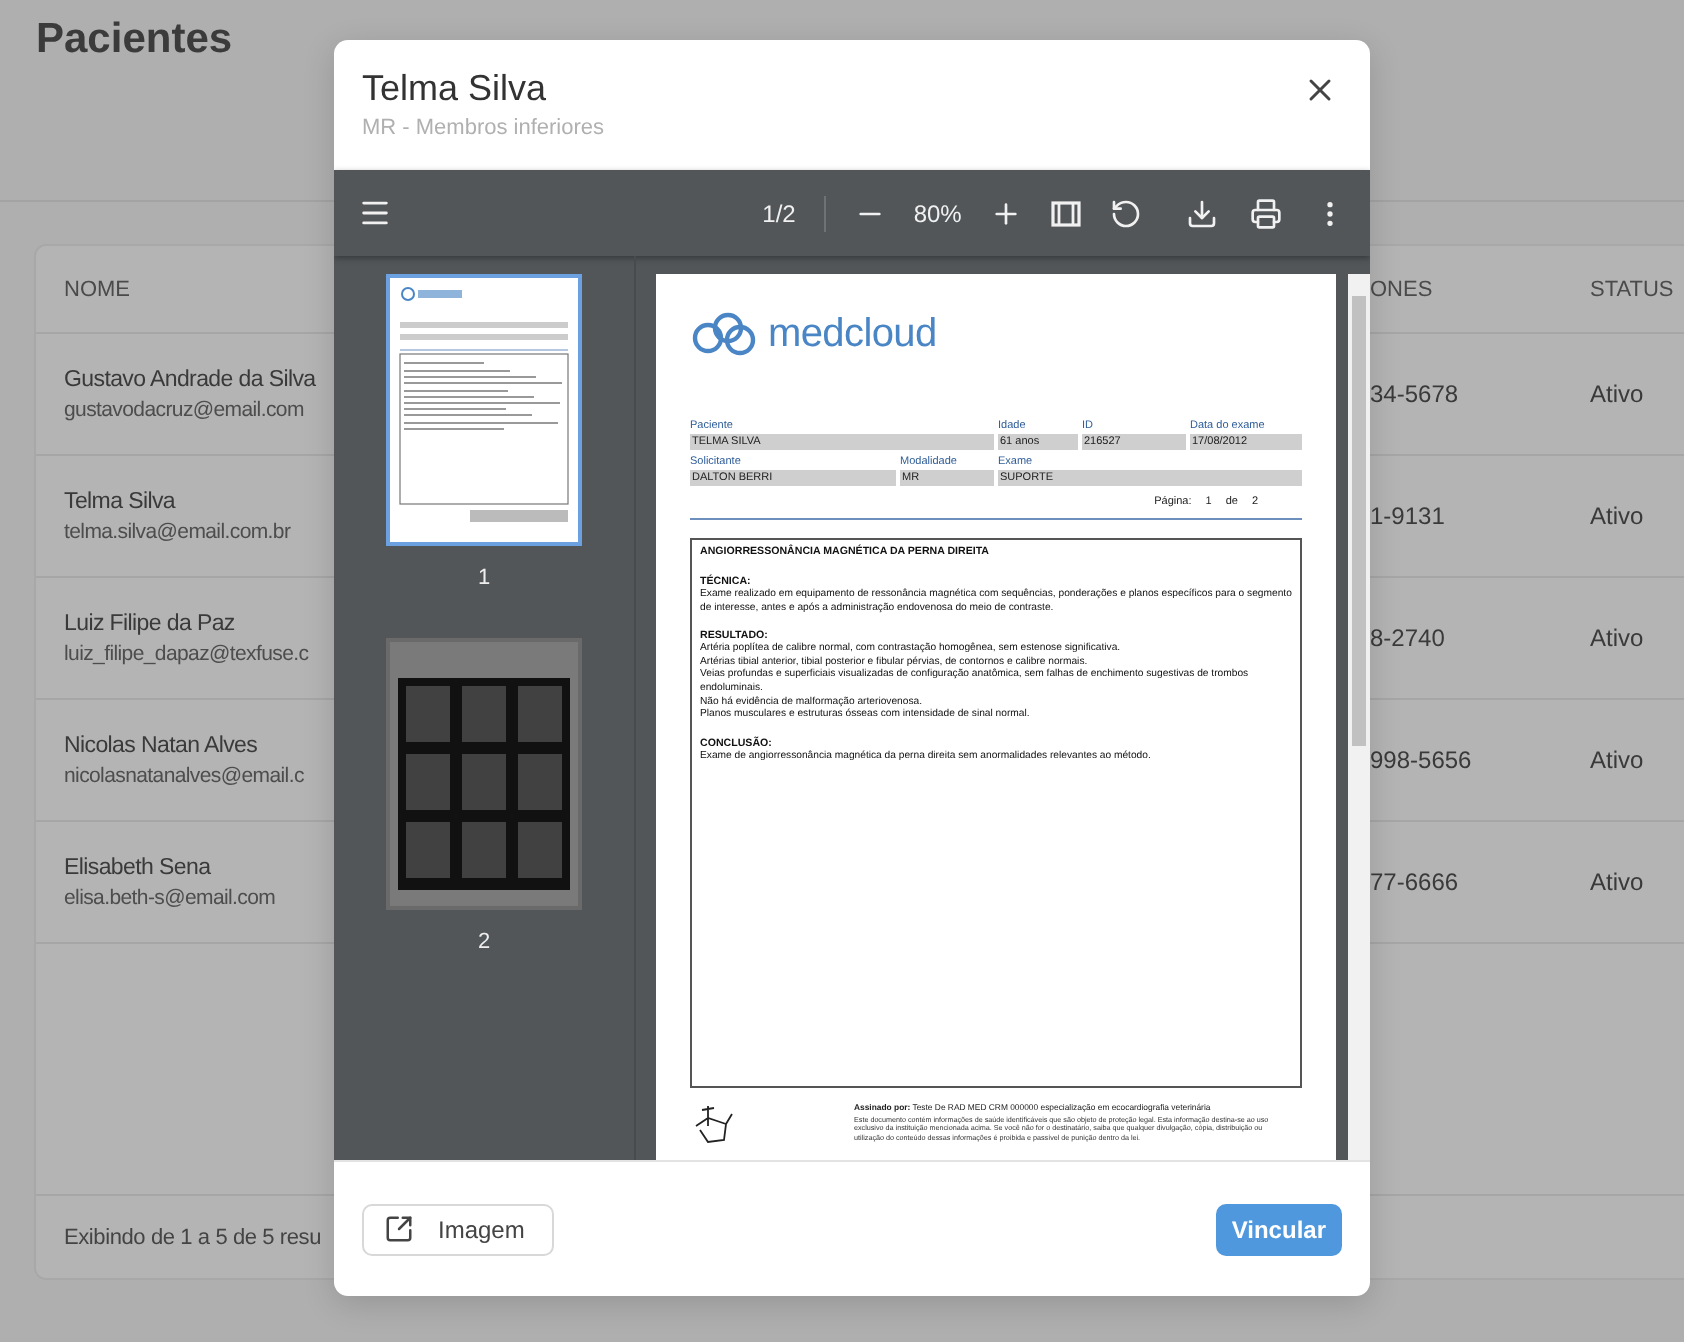 This screenshot has width=1684, height=1342. What do you see at coordinates (458, 1229) in the screenshot?
I see `image-button: Imagem` at bounding box center [458, 1229].